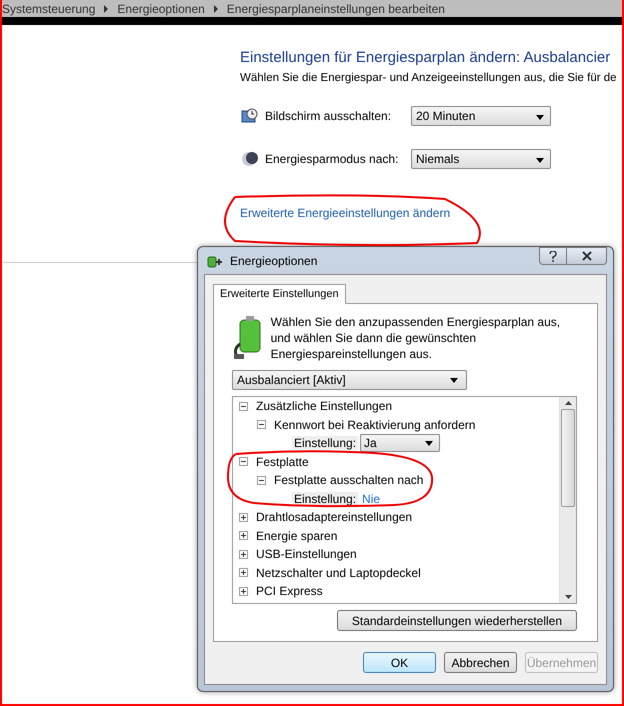 This screenshot has width=624, height=706. I want to click on tab: Erweiterte Einstellungen, so click(279, 294).